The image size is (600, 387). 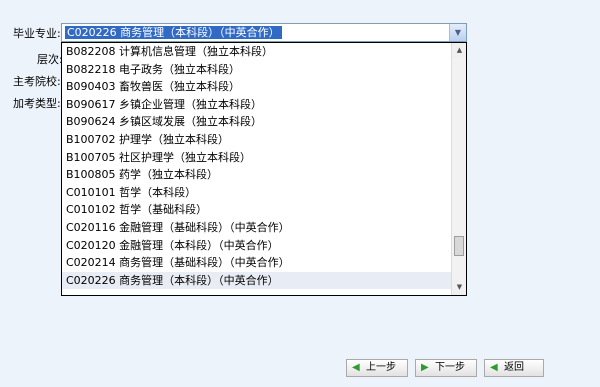 What do you see at coordinates (356, 367) in the screenshot?
I see `back-arrow-icon: ◀` at bounding box center [356, 367].